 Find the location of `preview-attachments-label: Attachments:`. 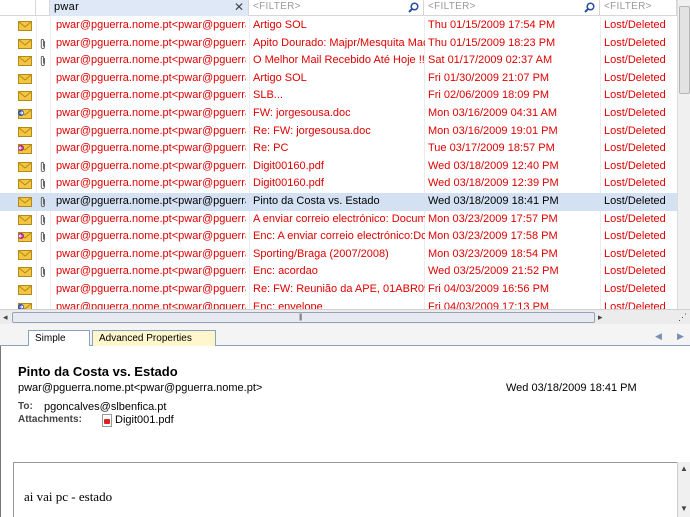

preview-attachments-label: Attachments: is located at coordinates (50, 419).